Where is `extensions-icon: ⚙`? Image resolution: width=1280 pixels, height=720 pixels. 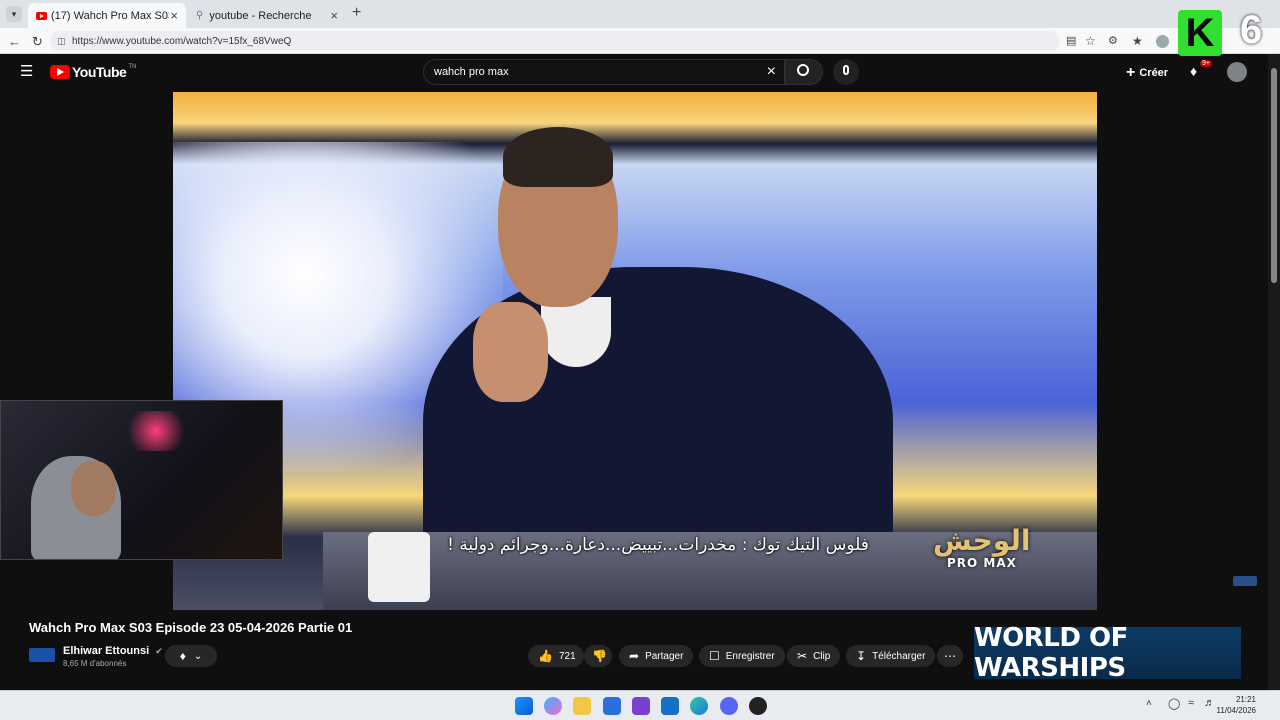 extensions-icon: ⚙ is located at coordinates (1113, 40).